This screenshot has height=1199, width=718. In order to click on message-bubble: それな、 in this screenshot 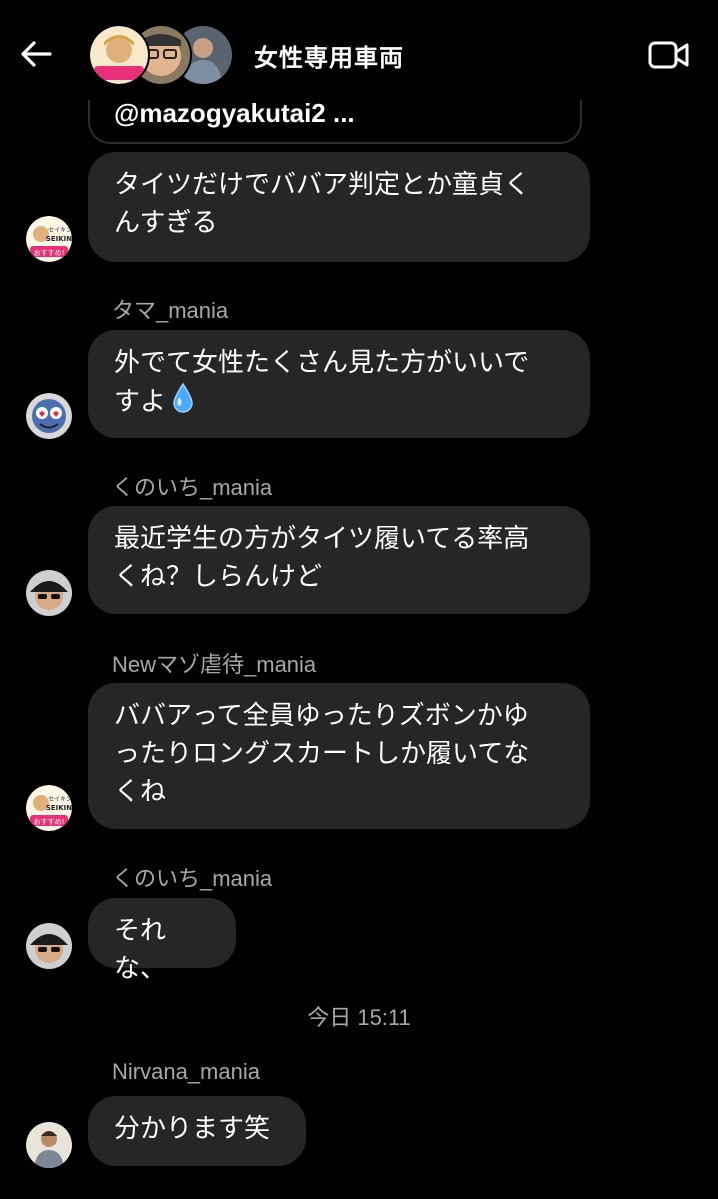, I will do `click(162, 941)`.